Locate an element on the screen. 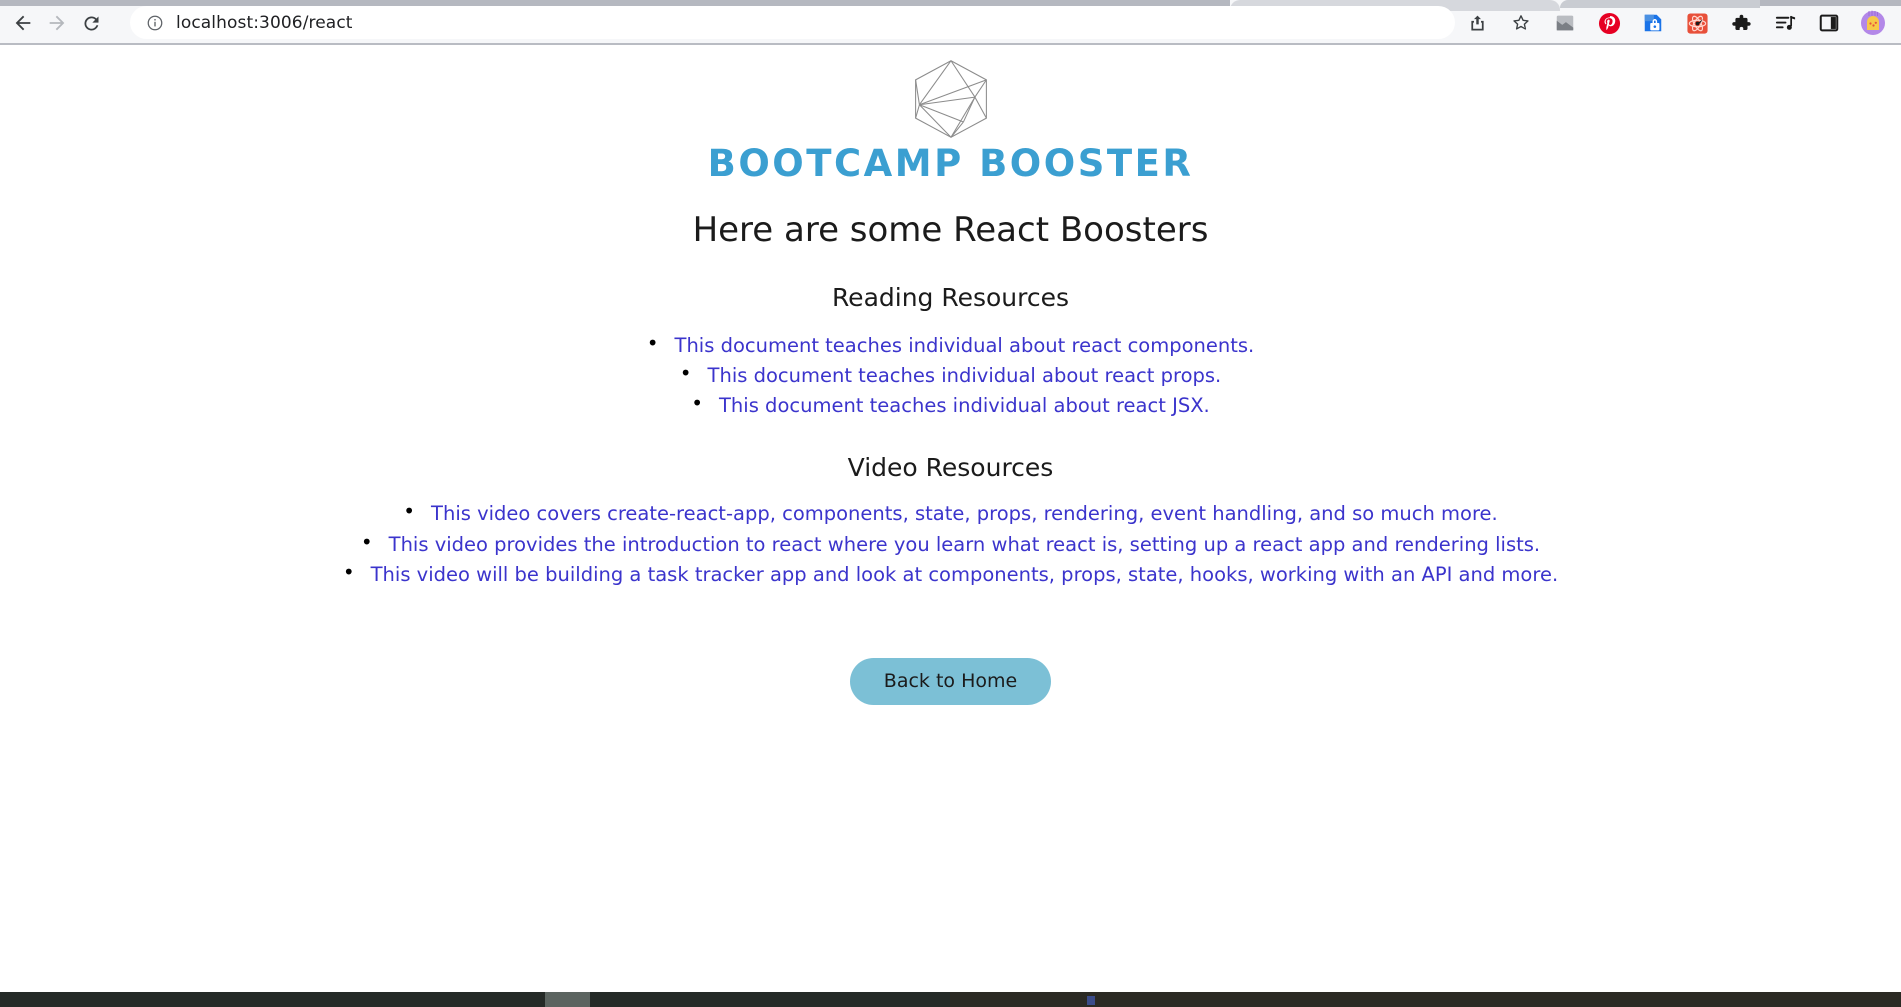  back-arrow-icon is located at coordinates (23, 23).